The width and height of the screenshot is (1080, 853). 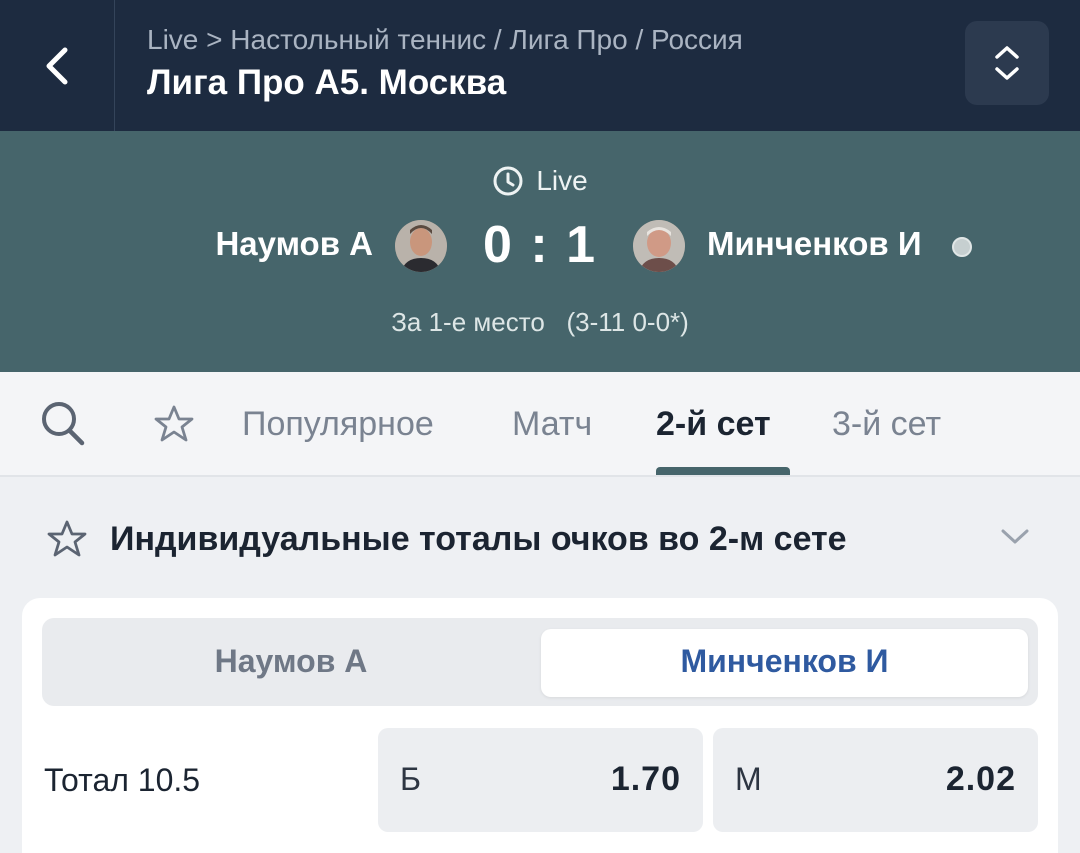 I want to click on back-button, so click(x=57, y=65).